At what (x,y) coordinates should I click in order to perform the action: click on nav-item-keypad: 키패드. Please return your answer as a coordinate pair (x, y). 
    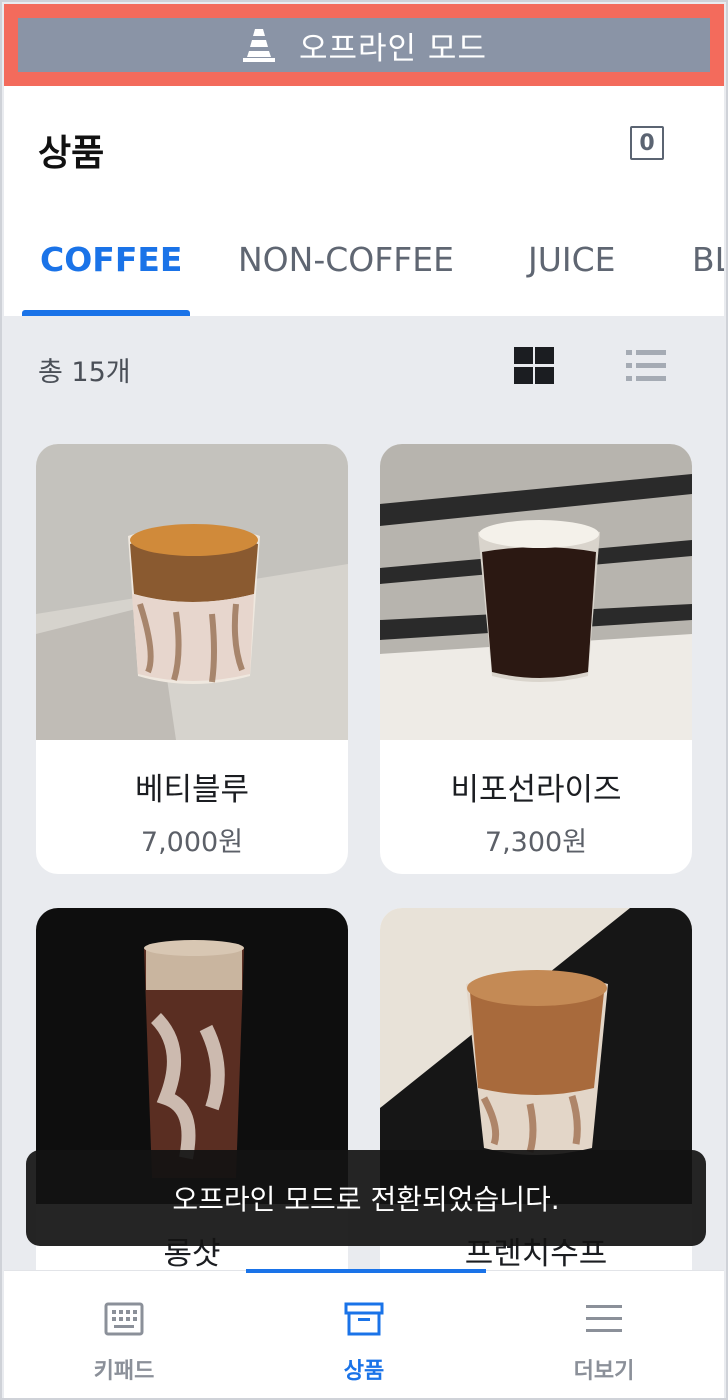
    Looking at the image, I should click on (124, 1334).